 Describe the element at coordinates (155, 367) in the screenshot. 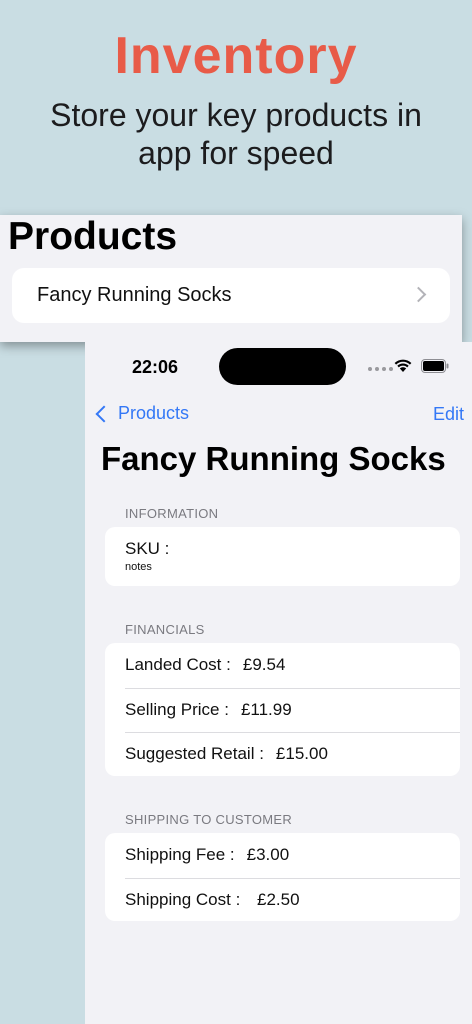

I see `status-time: 22:06` at that location.